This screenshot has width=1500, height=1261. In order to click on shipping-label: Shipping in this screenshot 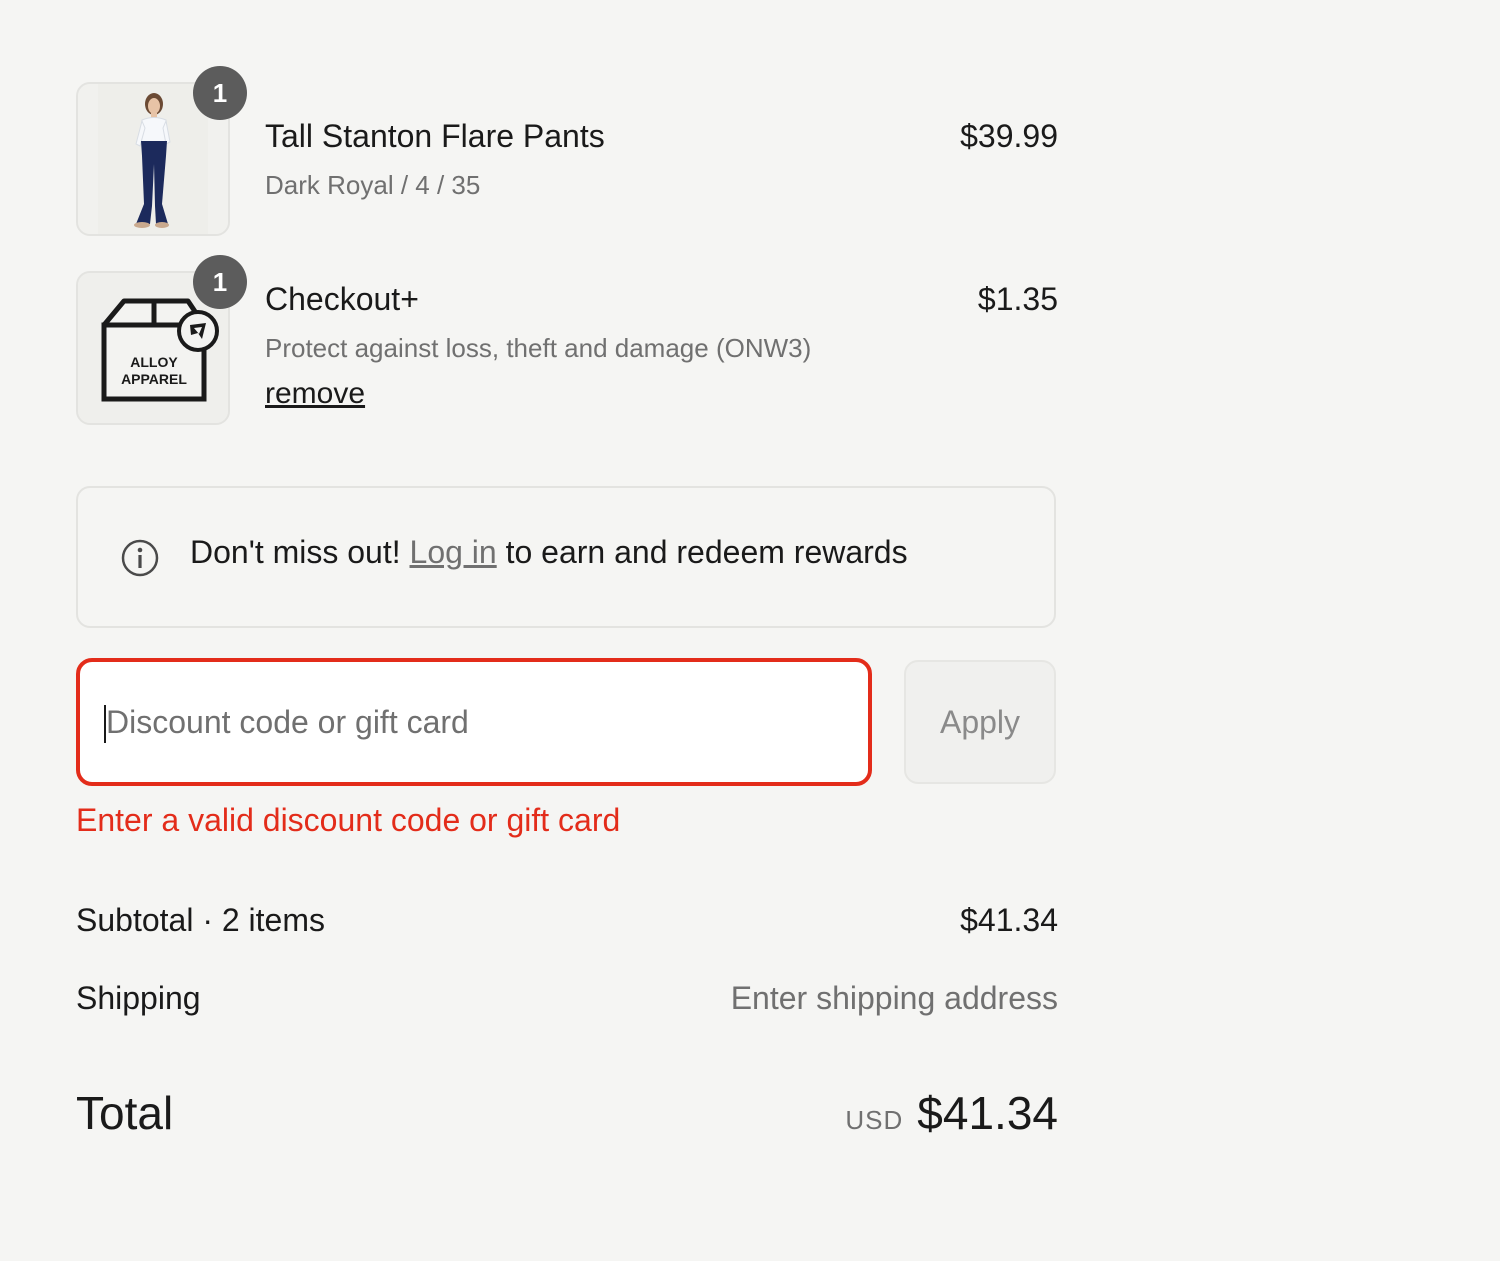, I will do `click(138, 998)`.